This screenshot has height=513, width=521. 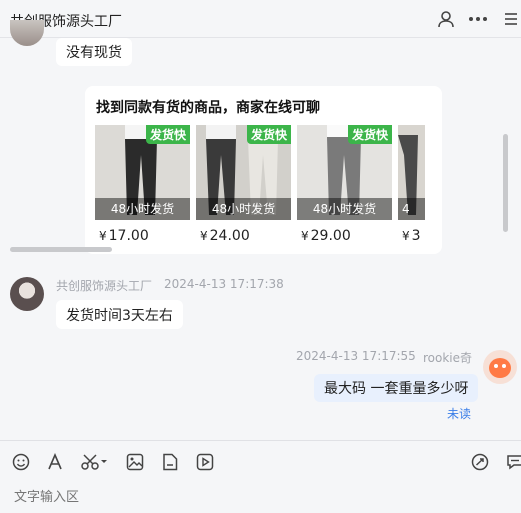 I want to click on message-text: 最大码 一套重量多少呀, so click(x=396, y=389).